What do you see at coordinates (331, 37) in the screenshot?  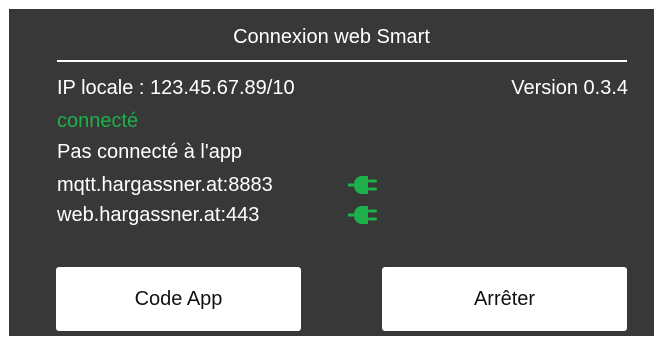 I see `panel-title: Connexion web Smart` at bounding box center [331, 37].